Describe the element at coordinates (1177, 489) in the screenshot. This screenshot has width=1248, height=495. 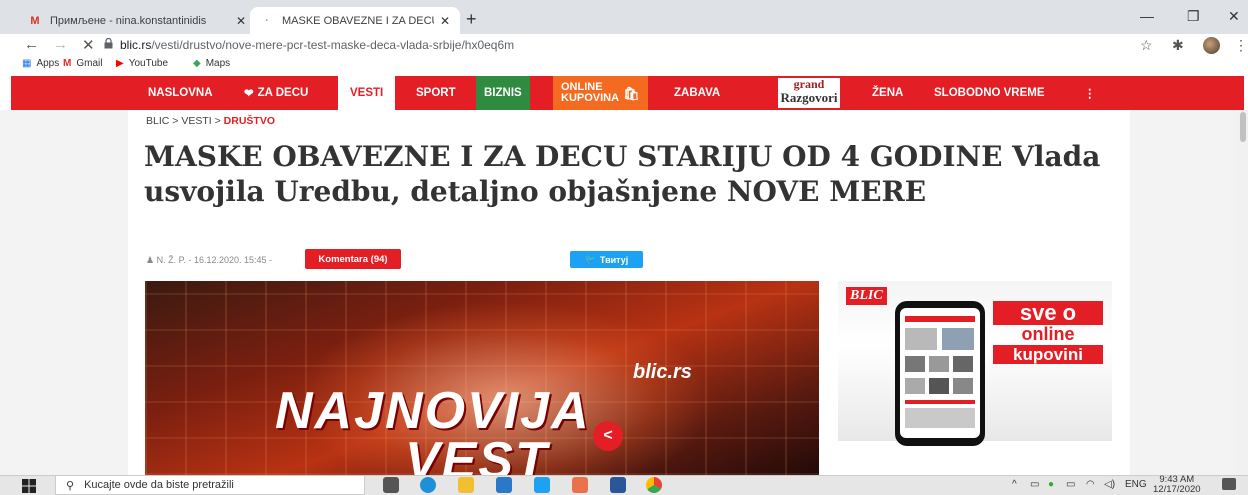
I see `clock-date: 12/17/2020` at that location.